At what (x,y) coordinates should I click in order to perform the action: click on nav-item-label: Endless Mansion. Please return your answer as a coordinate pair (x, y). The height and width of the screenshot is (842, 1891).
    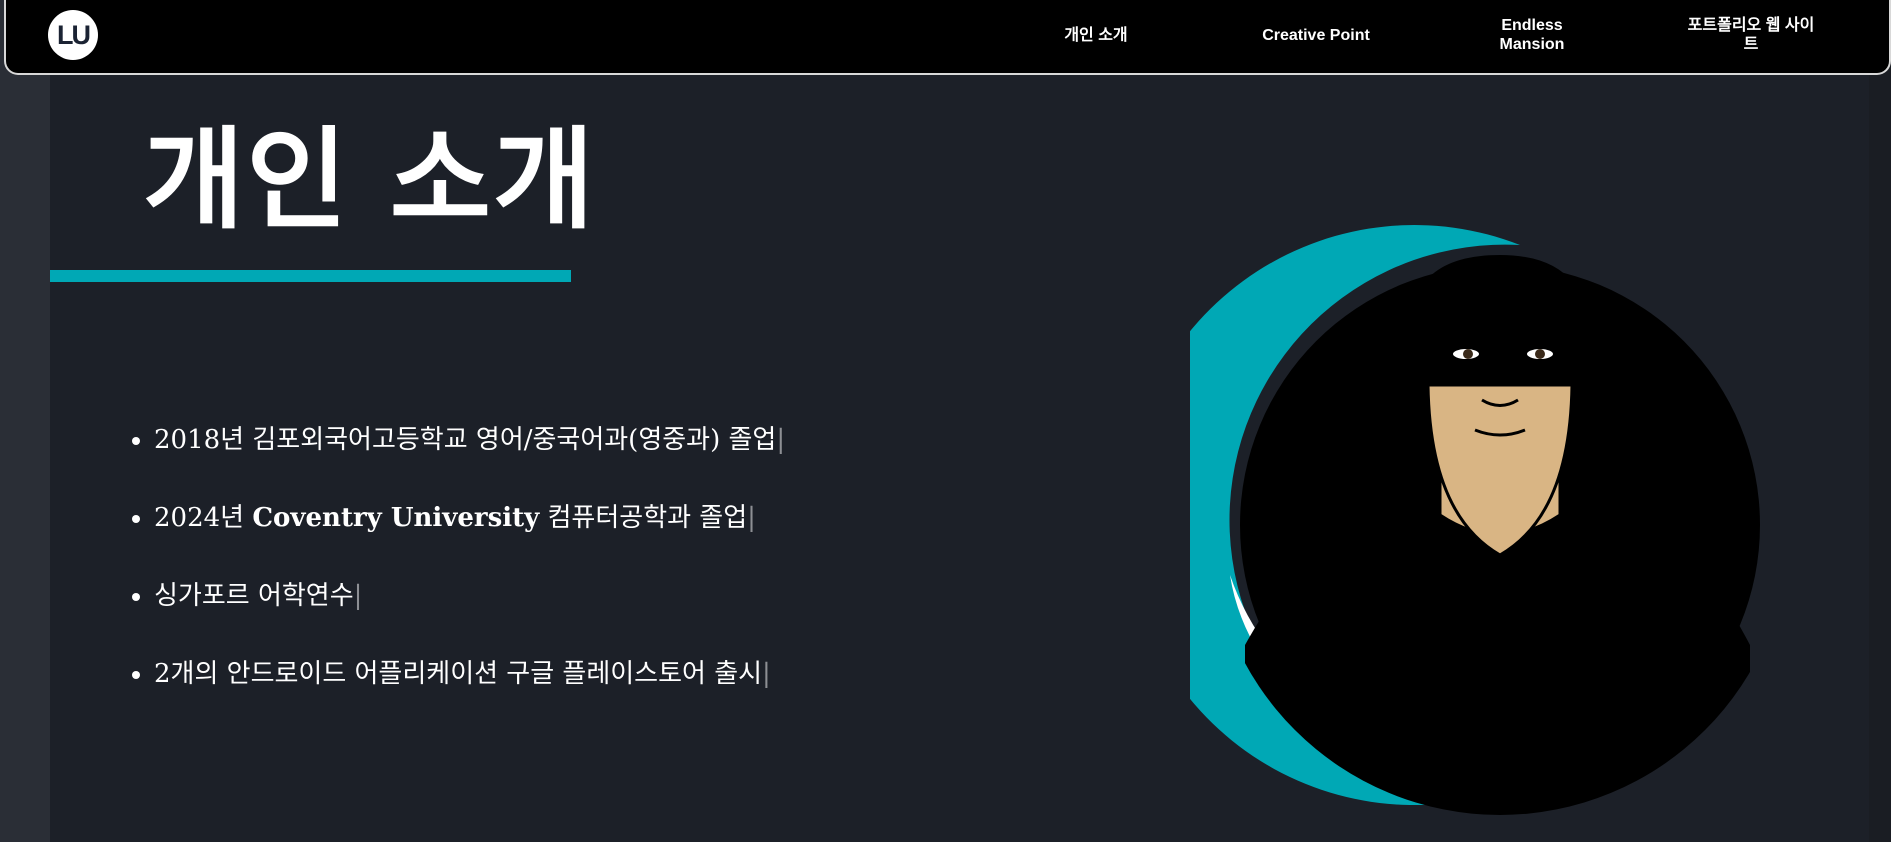
    Looking at the image, I should click on (1532, 35).